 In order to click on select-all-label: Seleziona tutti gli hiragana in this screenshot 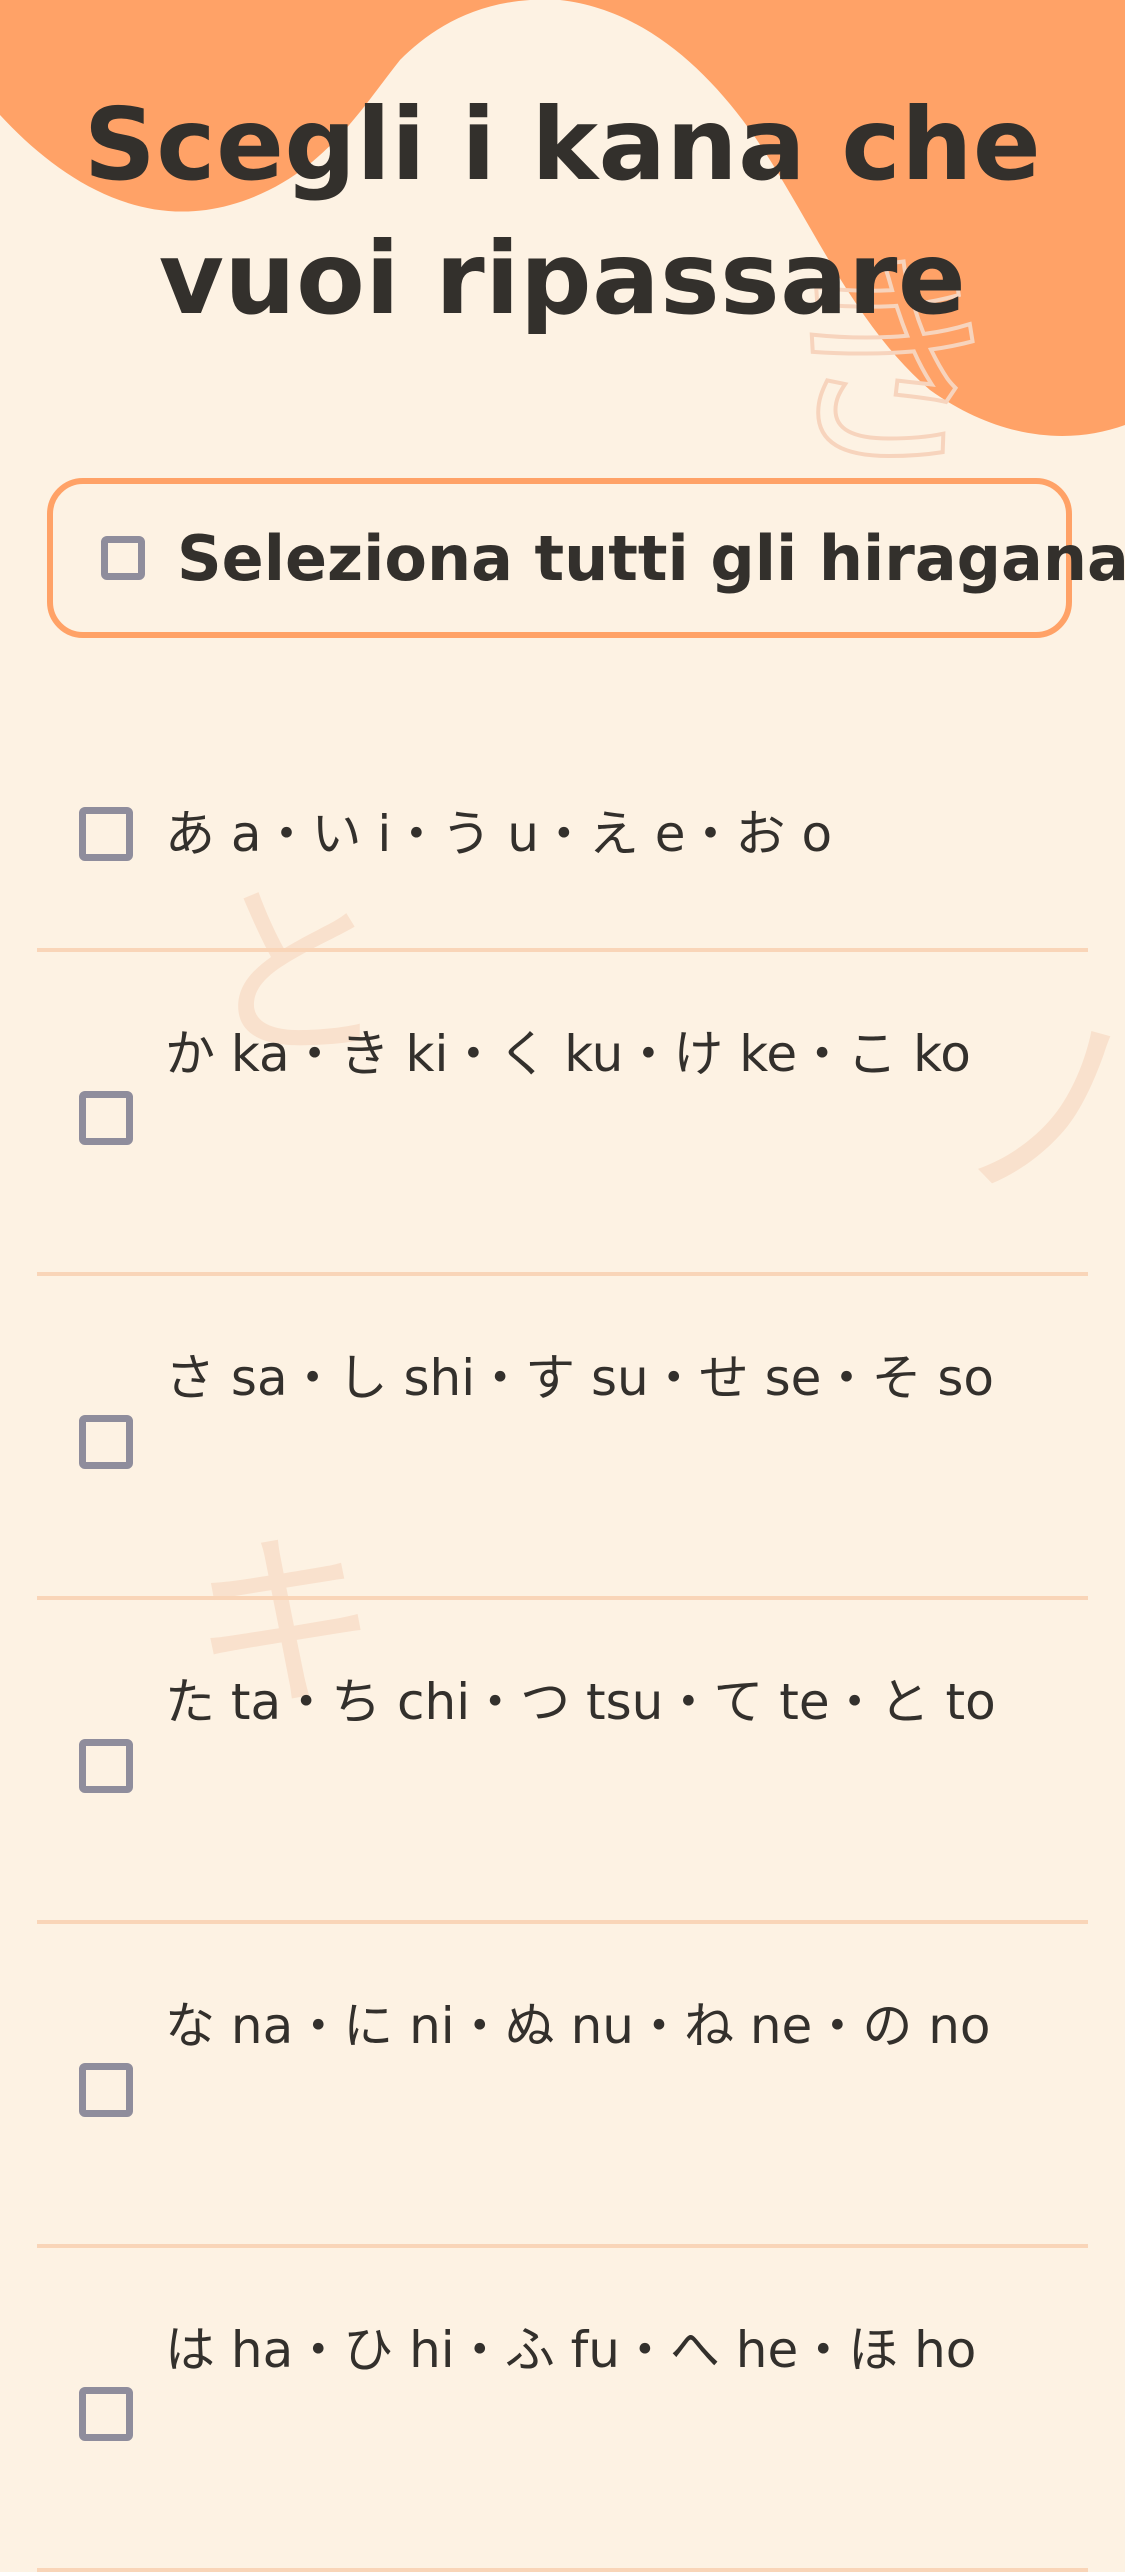, I will do `click(651, 558)`.